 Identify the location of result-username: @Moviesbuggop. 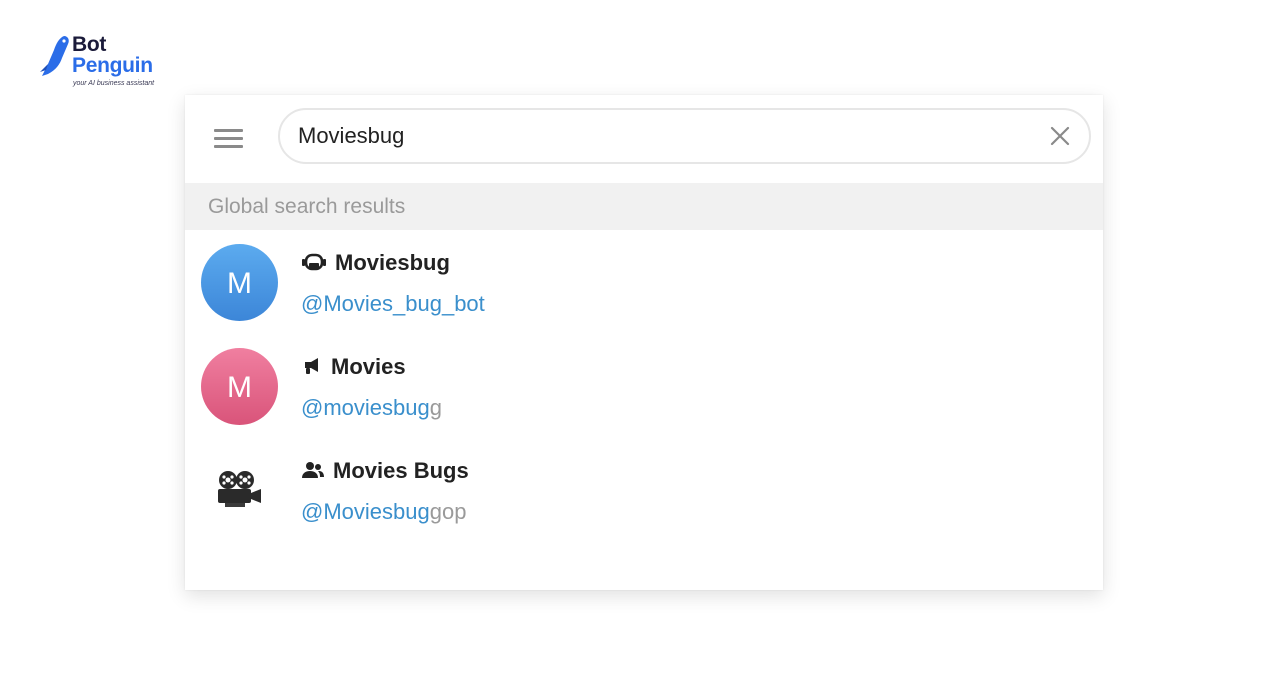
(383, 512).